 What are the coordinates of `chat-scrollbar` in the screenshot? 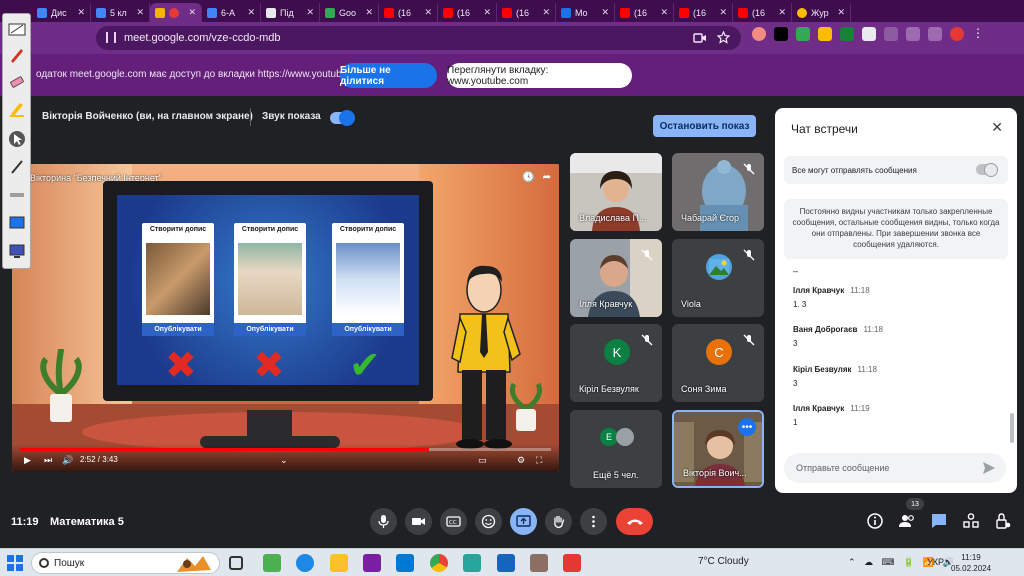 It's located at (1012, 428).